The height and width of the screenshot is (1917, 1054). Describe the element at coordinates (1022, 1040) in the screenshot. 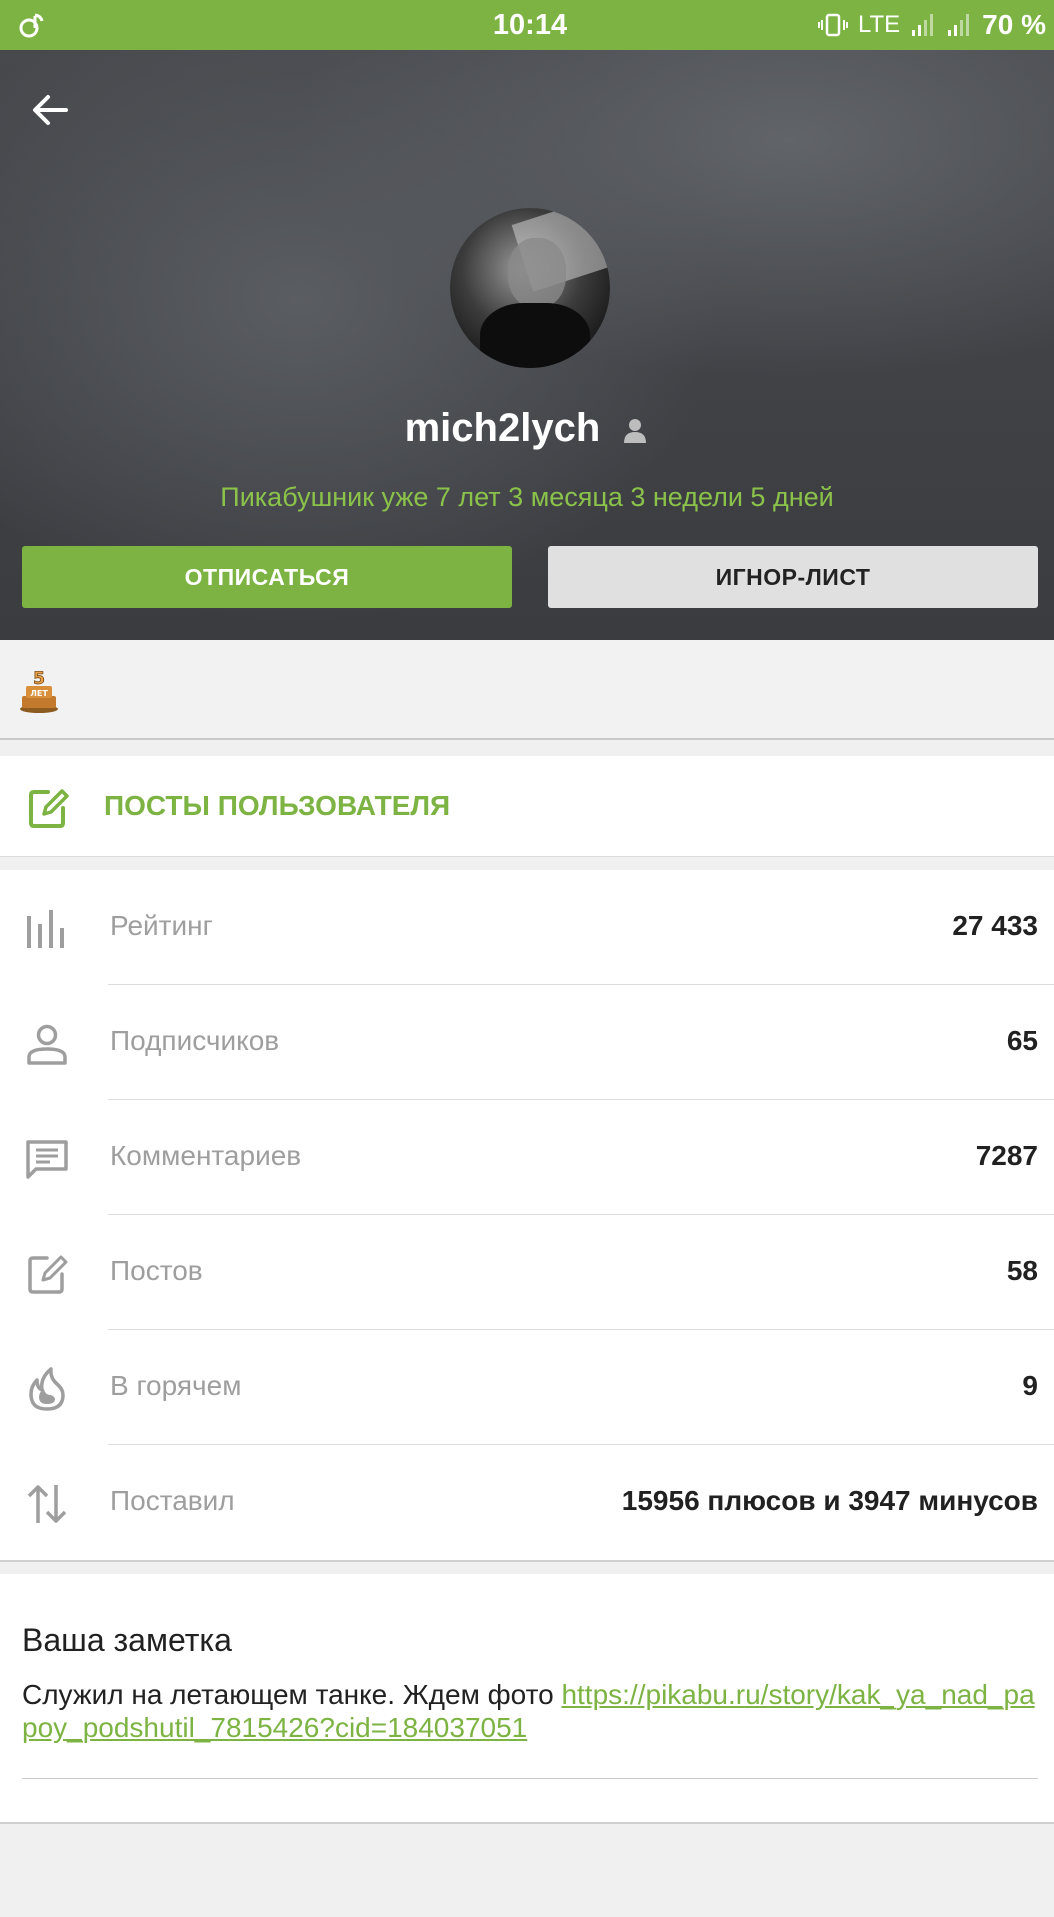

I see `stat-value: 65` at that location.